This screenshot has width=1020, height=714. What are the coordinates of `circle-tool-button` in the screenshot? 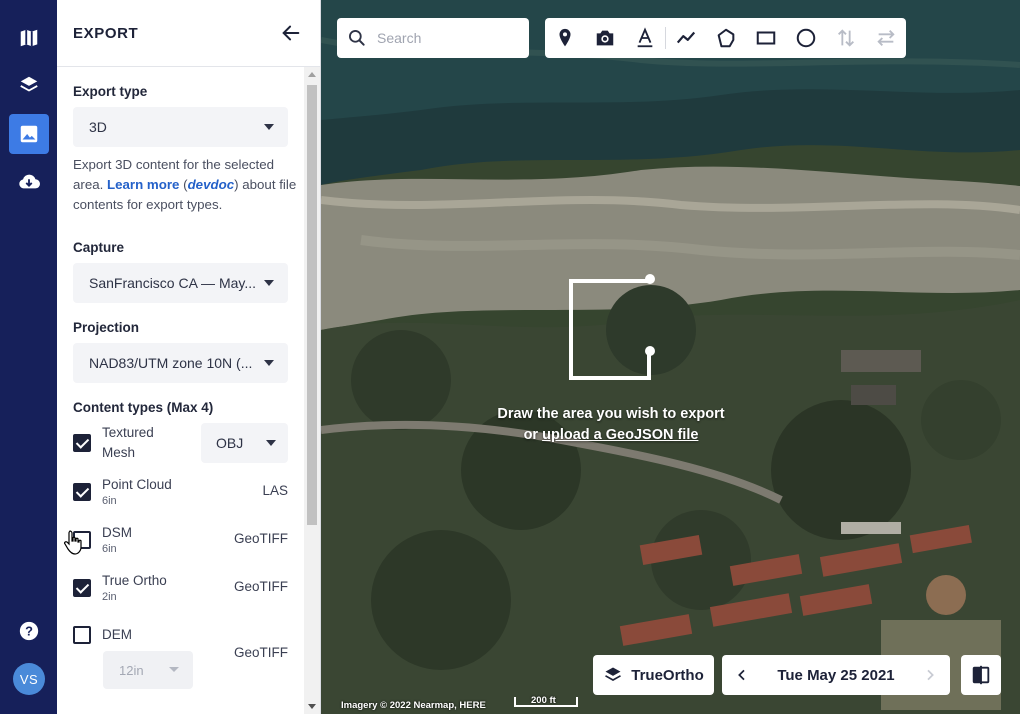 It's located at (806, 38).